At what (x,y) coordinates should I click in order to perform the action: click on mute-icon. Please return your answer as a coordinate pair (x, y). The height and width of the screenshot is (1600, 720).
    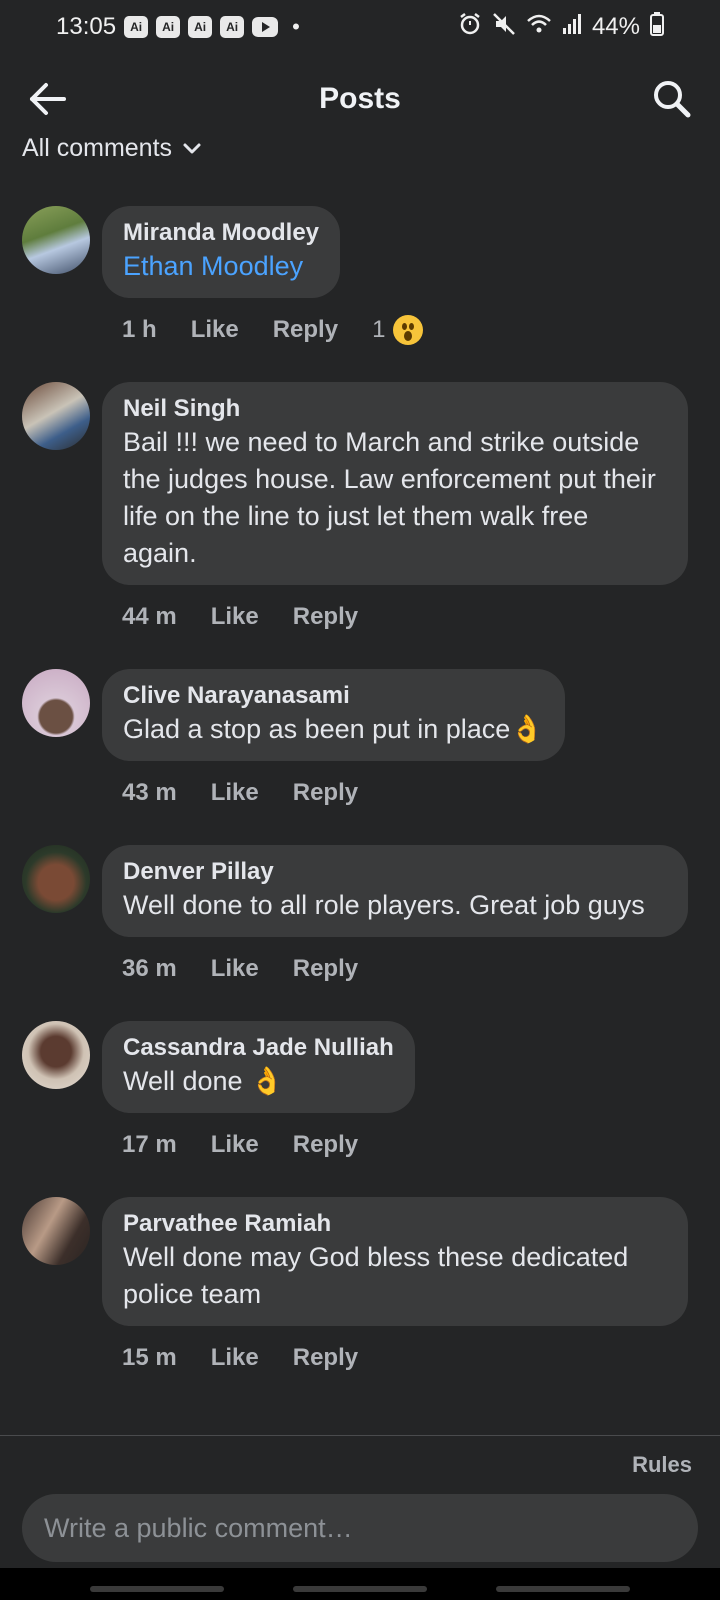
    Looking at the image, I should click on (504, 27).